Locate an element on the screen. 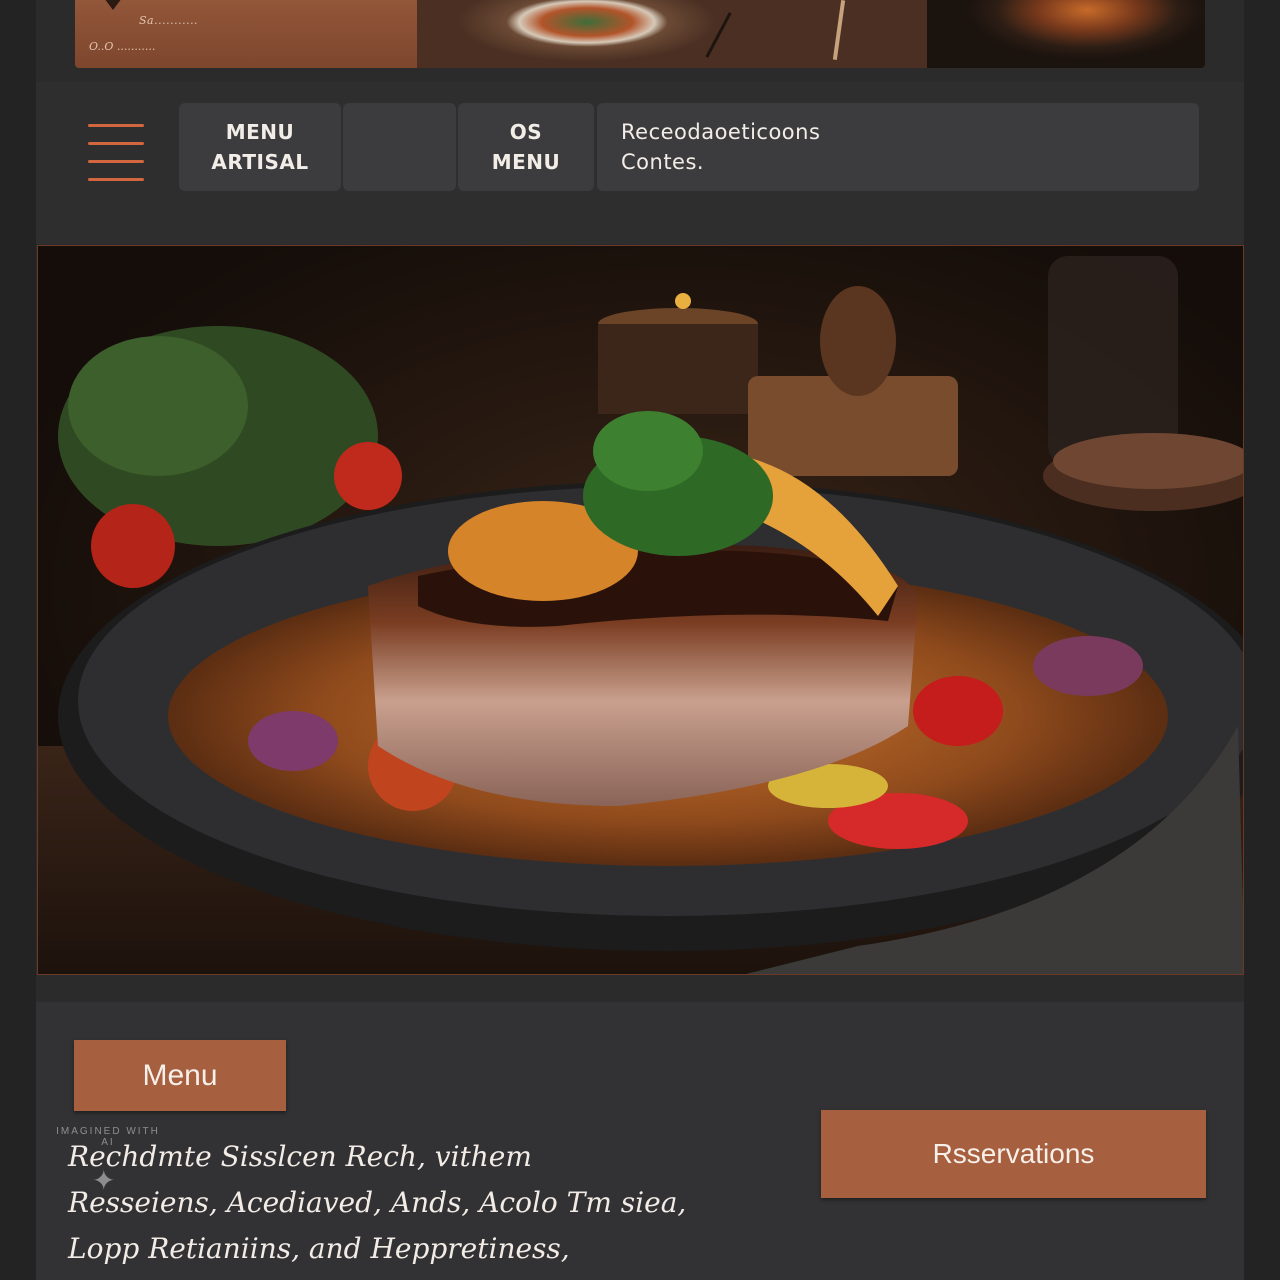 The width and height of the screenshot is (1280, 1280). logo-icon is located at coordinates (113, 5).